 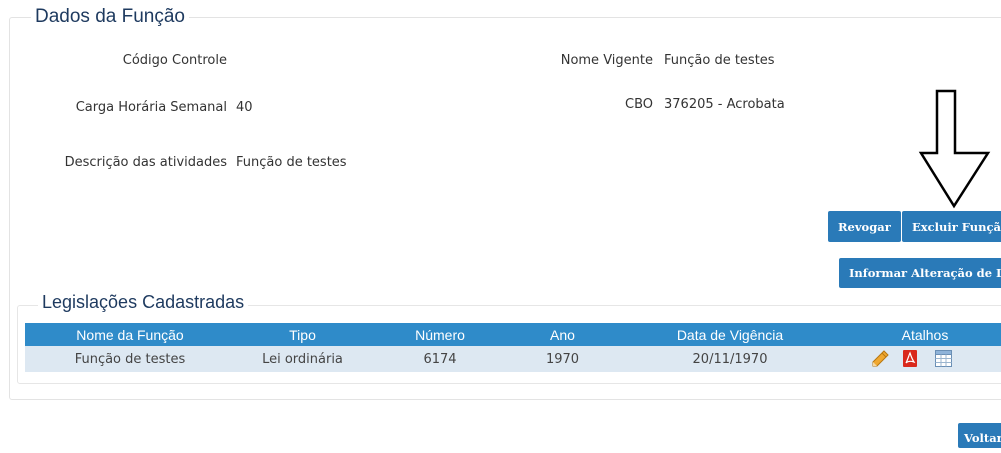 What do you see at coordinates (110, 17) in the screenshot?
I see `dados-funcao-legend: Dados da Função` at bounding box center [110, 17].